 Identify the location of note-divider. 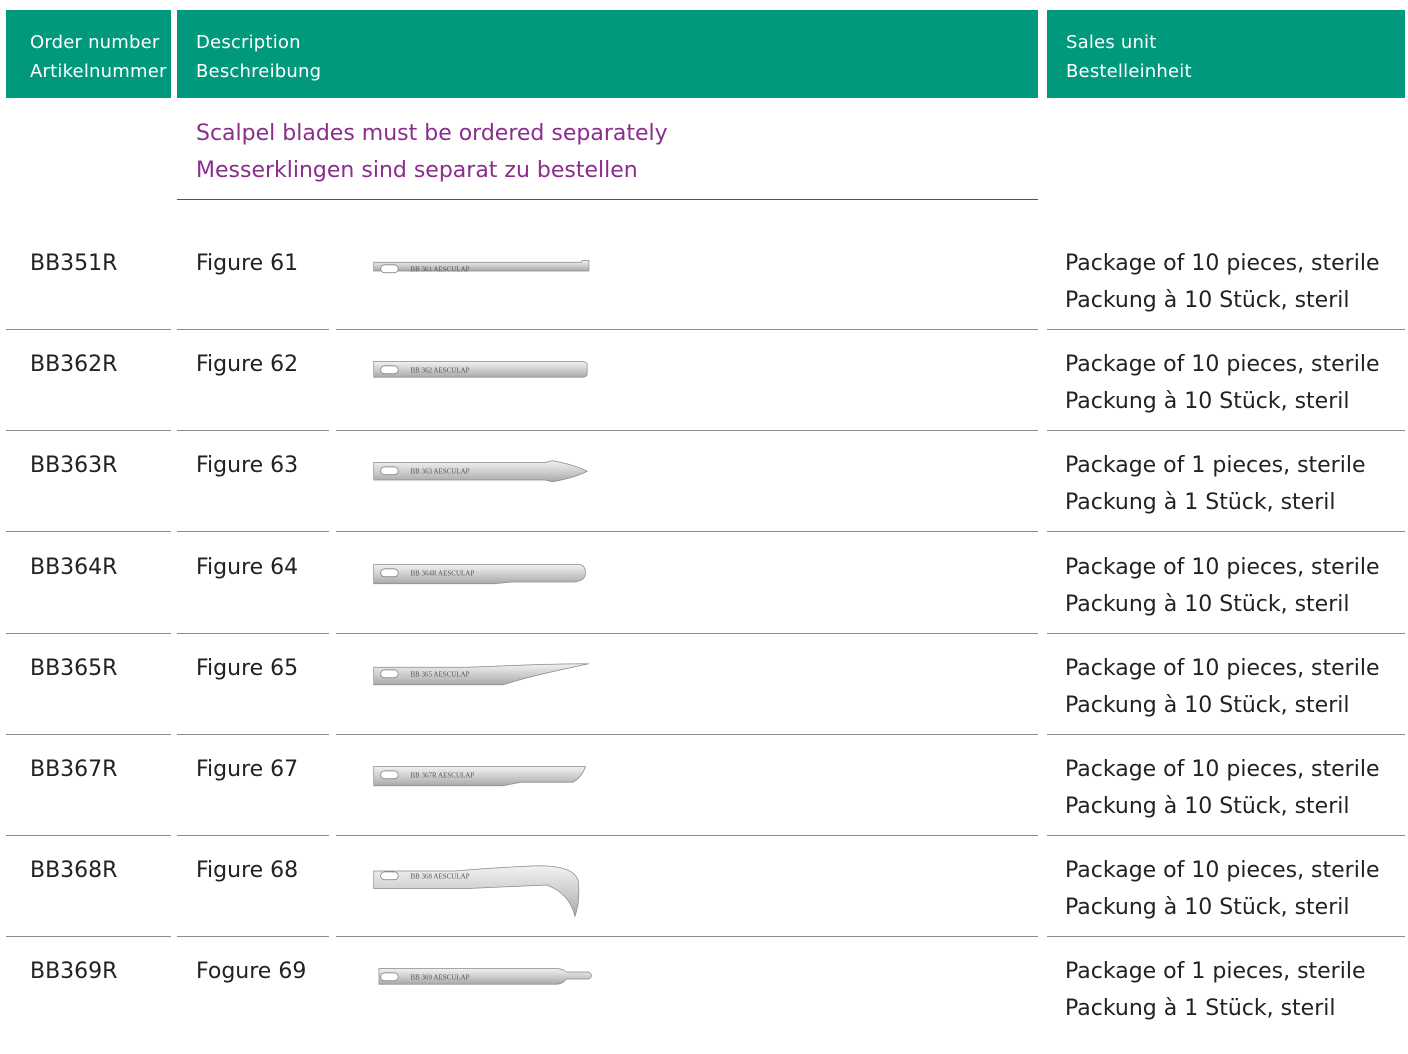
(607, 199).